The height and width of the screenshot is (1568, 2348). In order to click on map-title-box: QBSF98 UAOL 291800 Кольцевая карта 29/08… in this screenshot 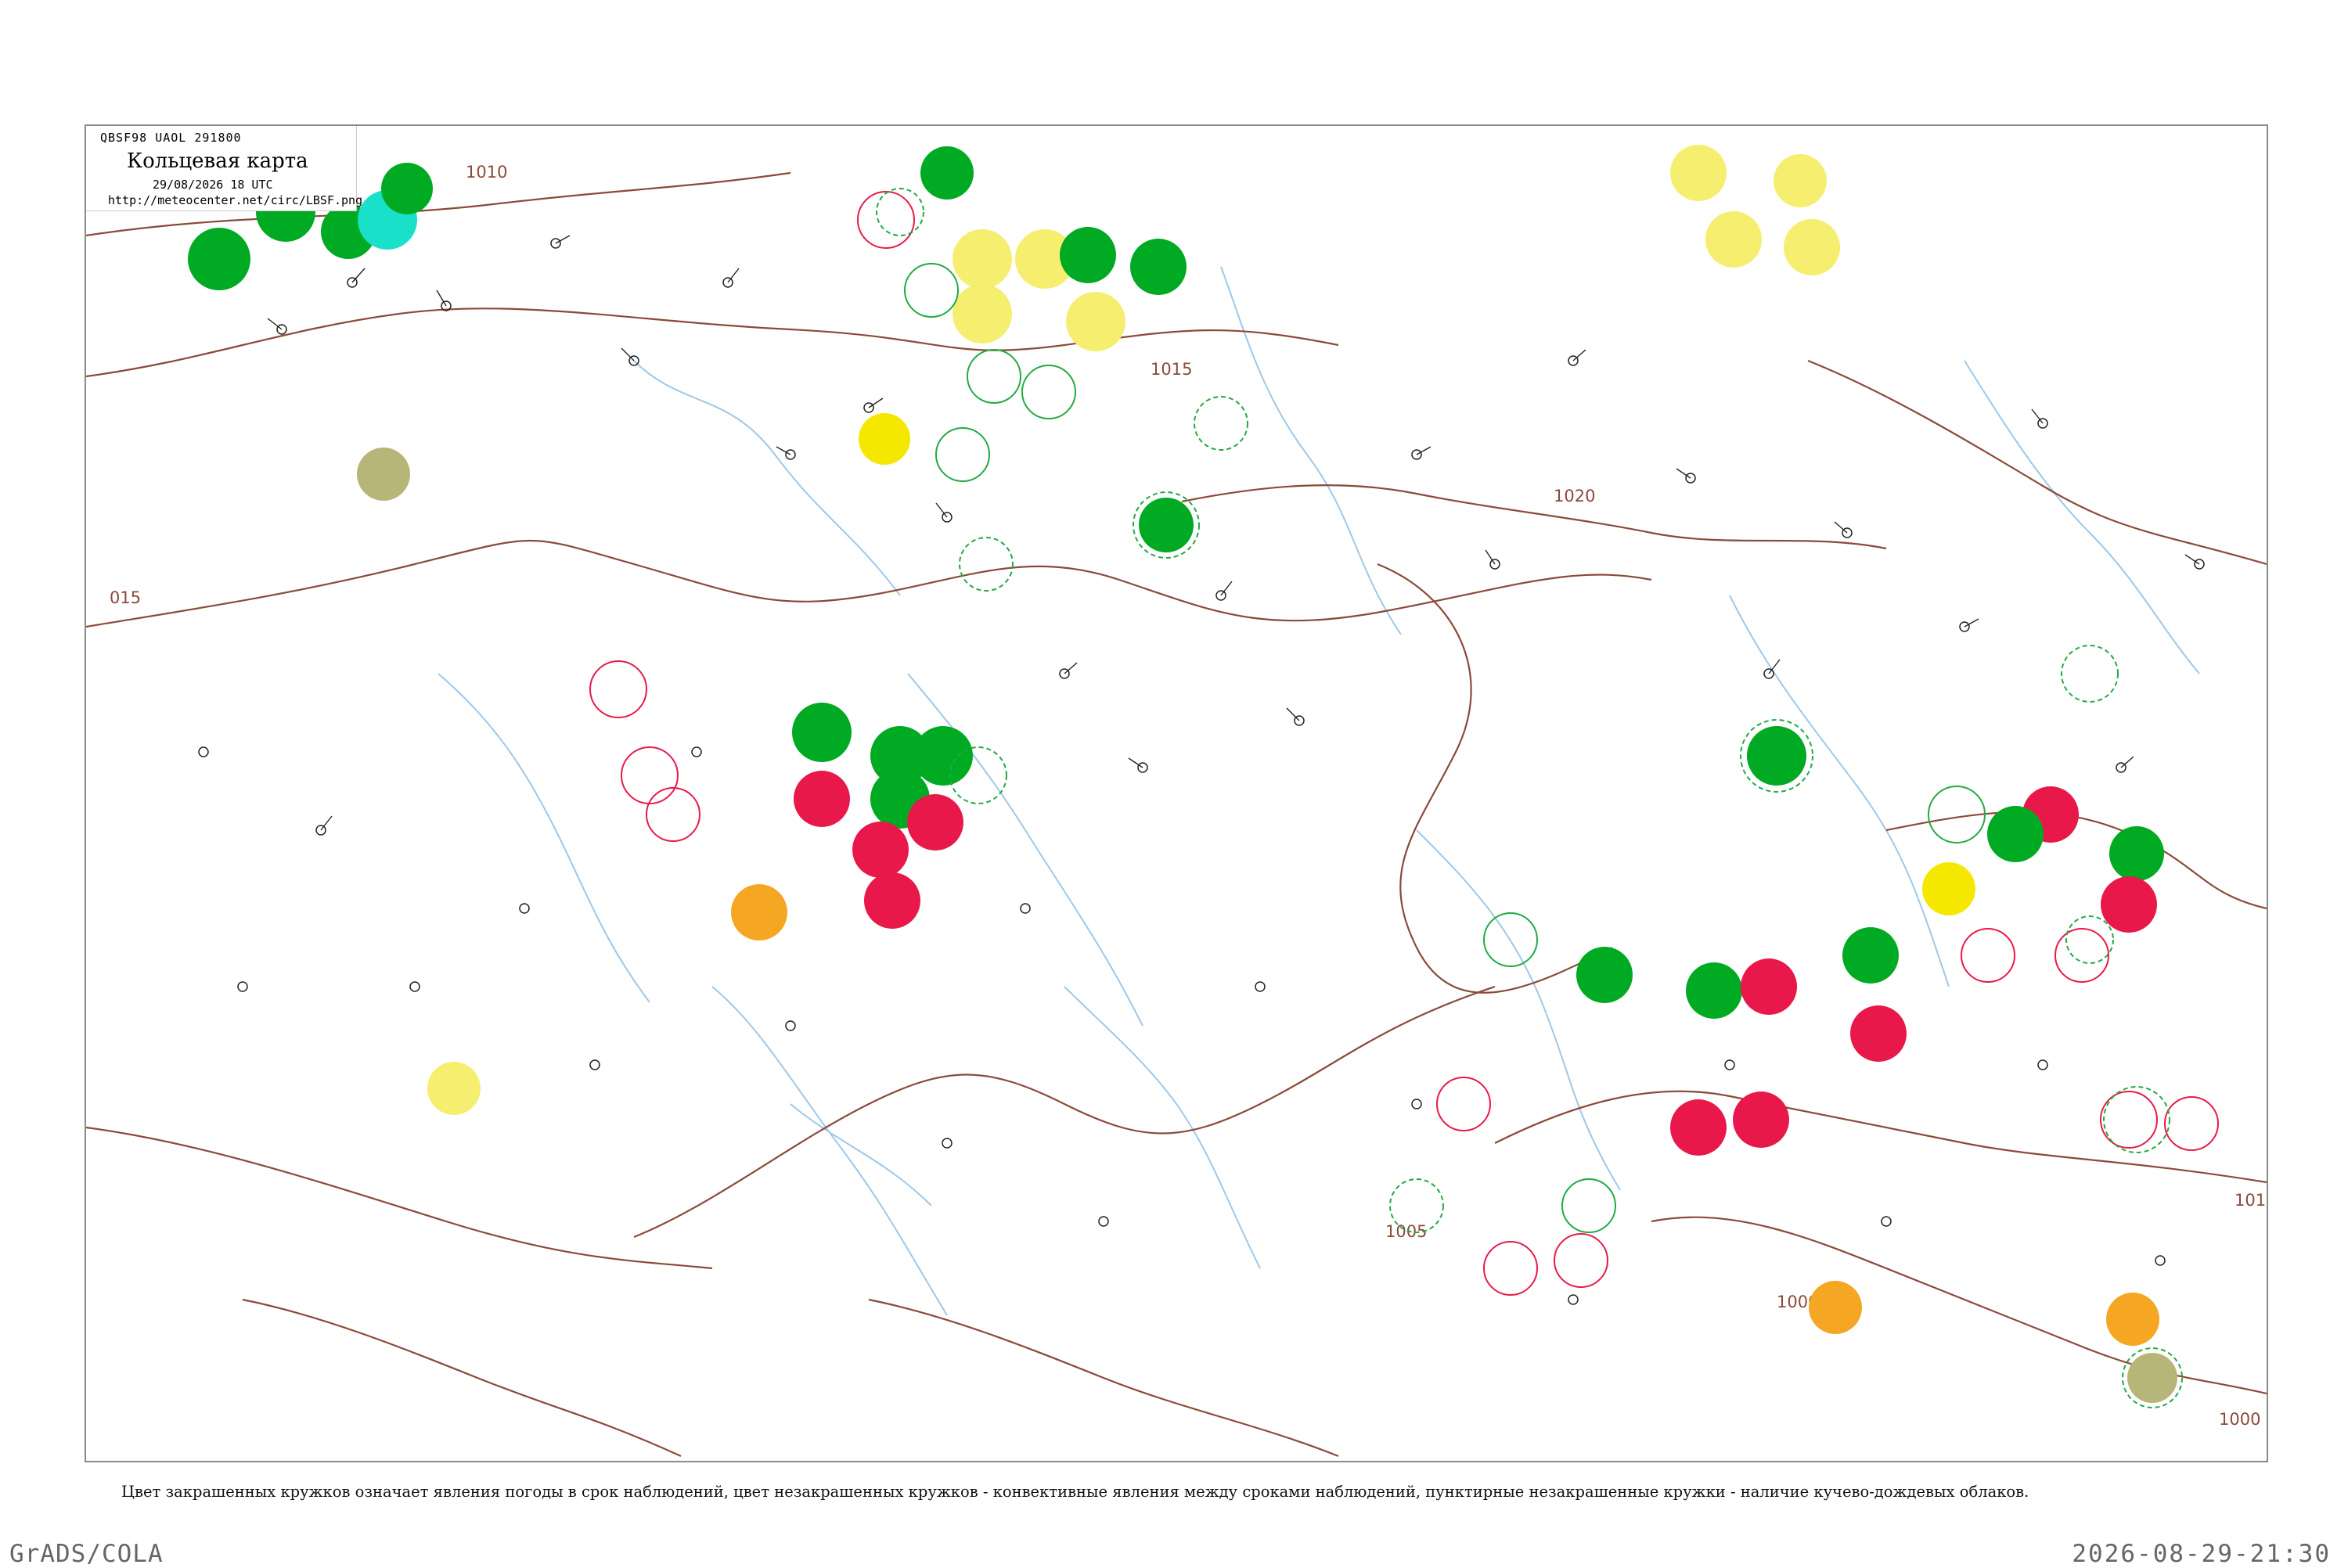, I will do `click(224, 169)`.